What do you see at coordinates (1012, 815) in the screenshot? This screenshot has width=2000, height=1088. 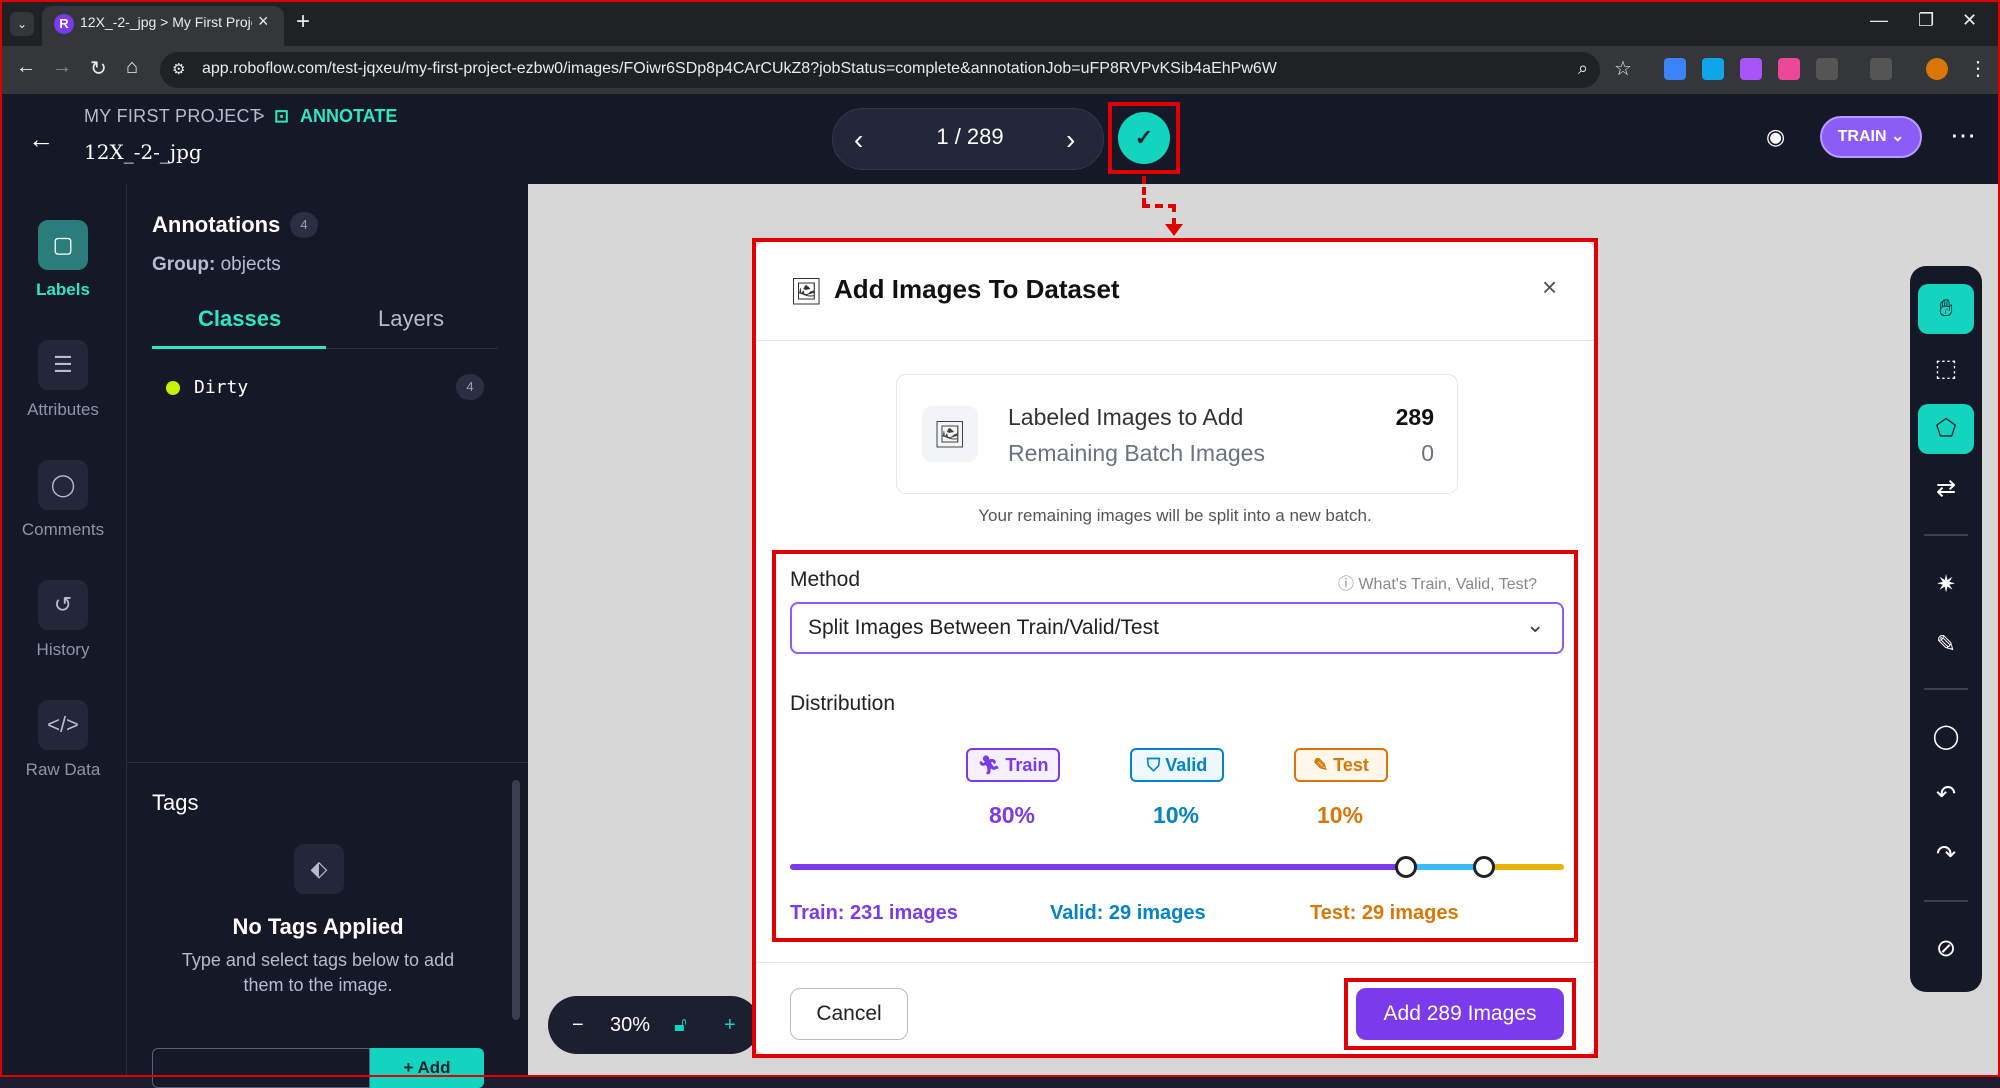 I see `train-percent: 80%` at bounding box center [1012, 815].